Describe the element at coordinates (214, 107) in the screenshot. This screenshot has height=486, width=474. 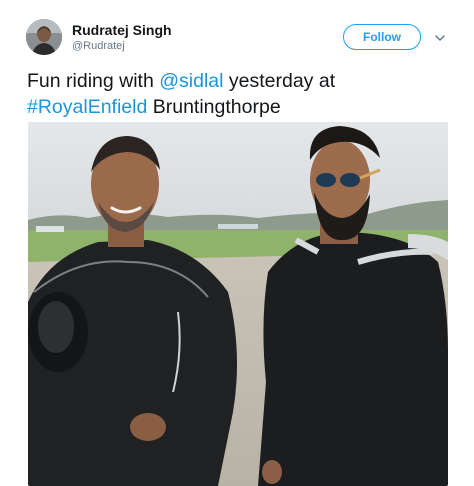
I see `tweet-text-suffix: Bruntingthorpe` at that location.